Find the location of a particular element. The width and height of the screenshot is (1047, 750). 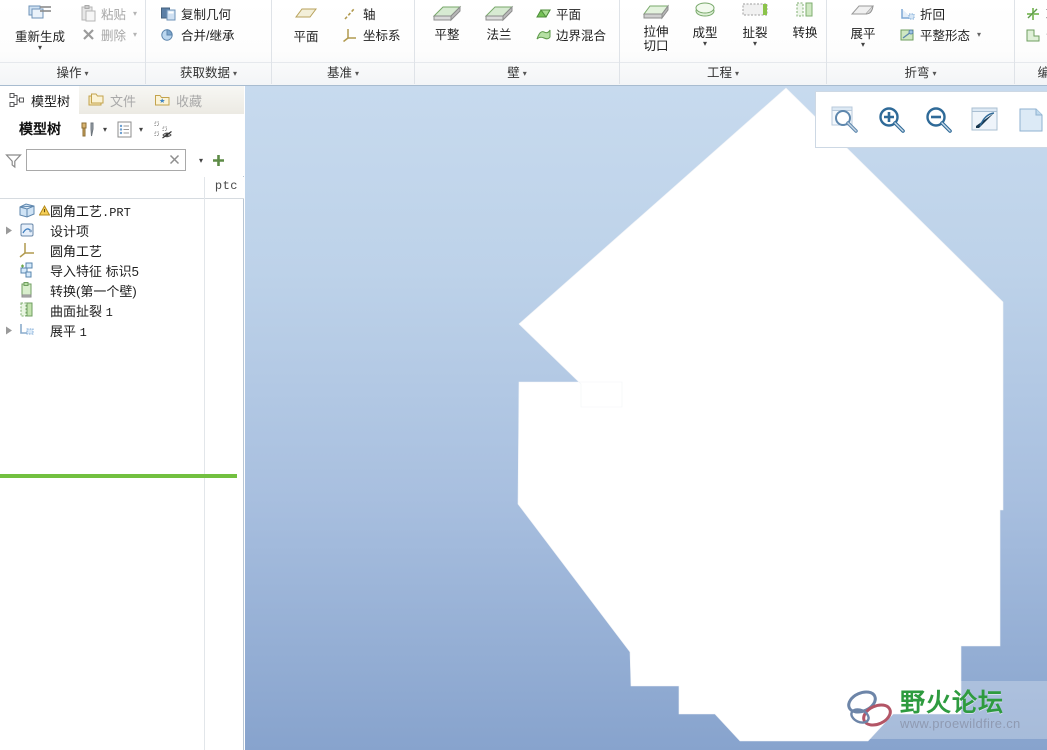

flat-wall-button: 平整 is located at coordinates (447, 21).